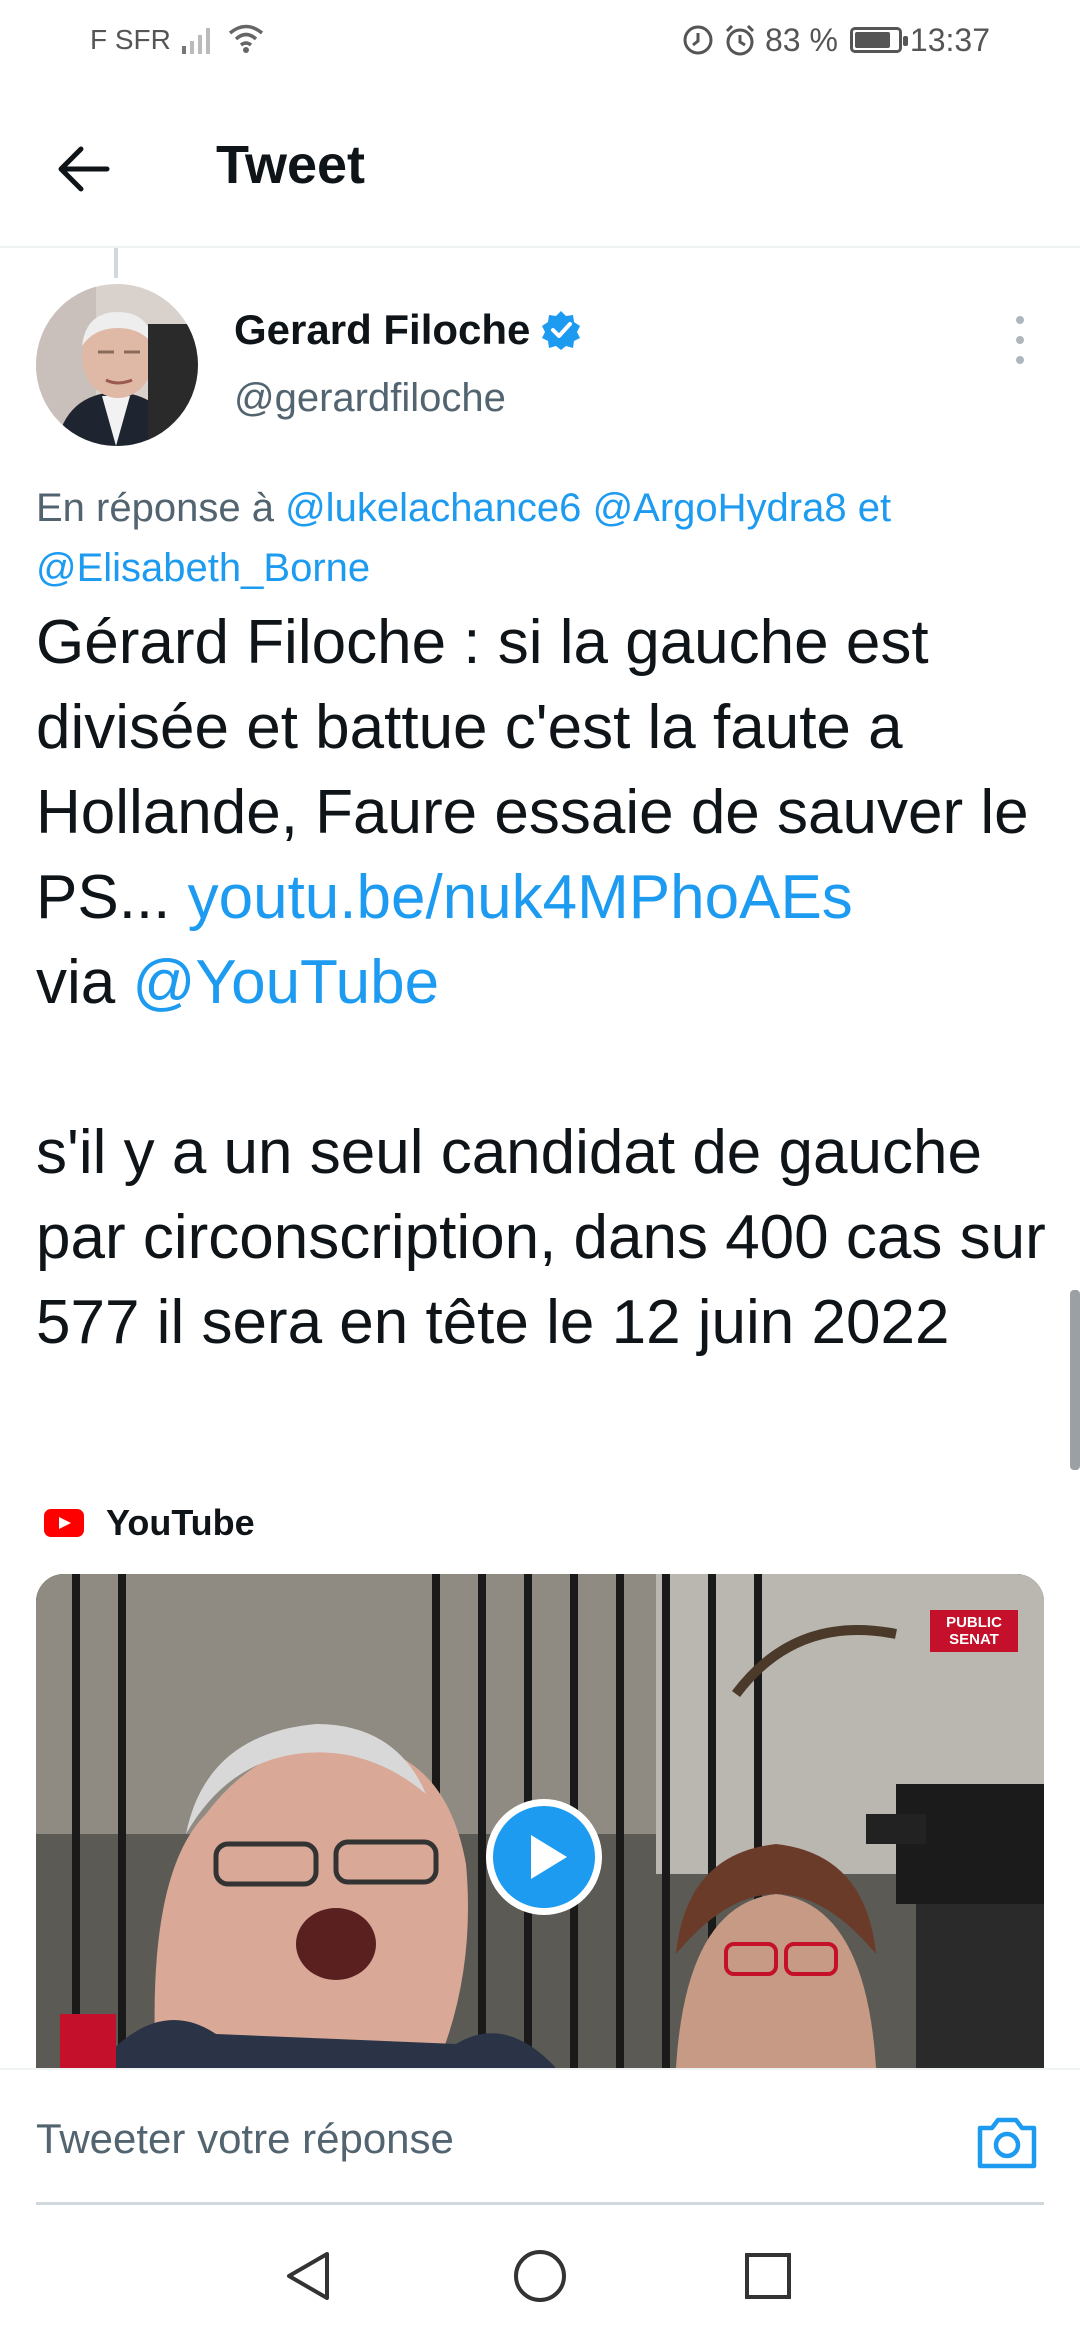 This screenshot has width=1080, height=2340. I want to click on data-saver-icon, so click(698, 40).